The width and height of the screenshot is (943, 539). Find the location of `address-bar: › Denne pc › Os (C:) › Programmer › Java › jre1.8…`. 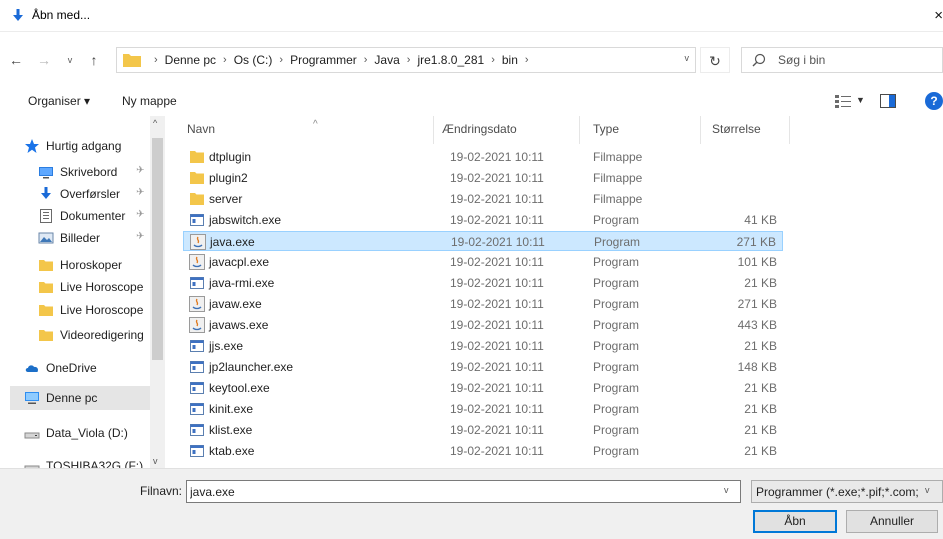

address-bar: › Denne pc › Os (C:) › Programmer › Java › jre1.8… is located at coordinates (406, 60).